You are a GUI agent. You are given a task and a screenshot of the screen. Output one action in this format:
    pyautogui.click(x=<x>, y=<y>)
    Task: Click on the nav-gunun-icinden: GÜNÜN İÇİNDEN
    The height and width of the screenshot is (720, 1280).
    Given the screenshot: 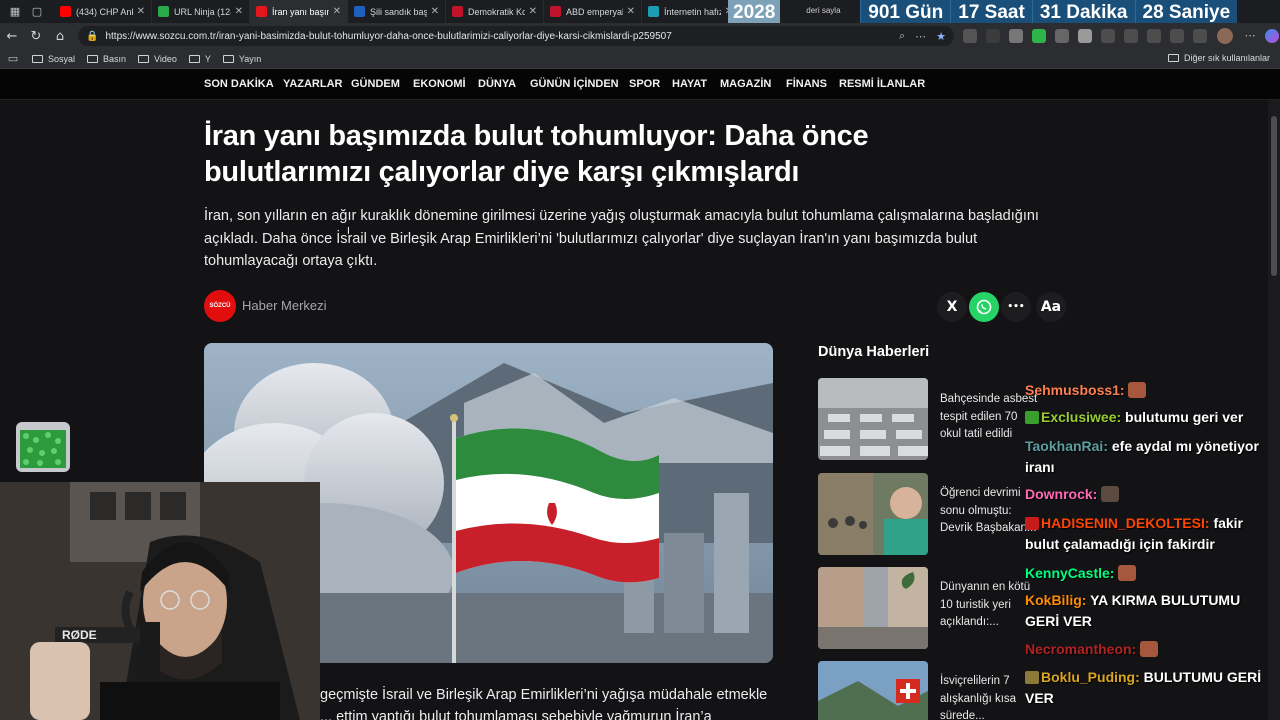 What is the action you would take?
    pyautogui.click(x=574, y=84)
    